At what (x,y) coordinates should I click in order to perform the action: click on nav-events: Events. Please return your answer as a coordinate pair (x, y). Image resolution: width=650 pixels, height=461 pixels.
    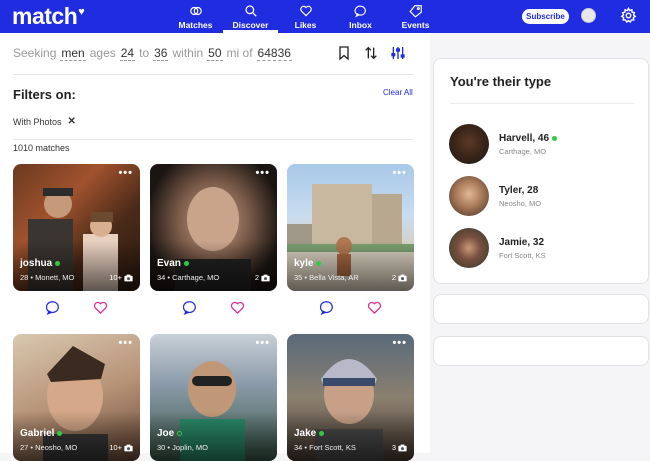
    Looking at the image, I should click on (415, 16).